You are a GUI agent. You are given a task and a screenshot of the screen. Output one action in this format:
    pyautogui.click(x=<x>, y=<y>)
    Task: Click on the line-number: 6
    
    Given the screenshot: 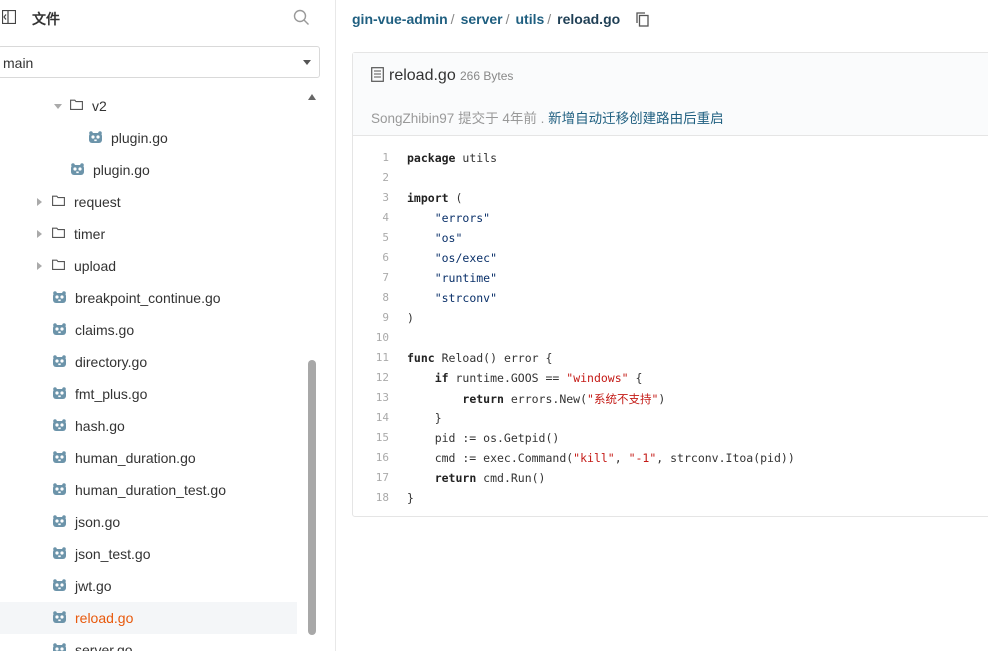 What is the action you would take?
    pyautogui.click(x=371, y=257)
    